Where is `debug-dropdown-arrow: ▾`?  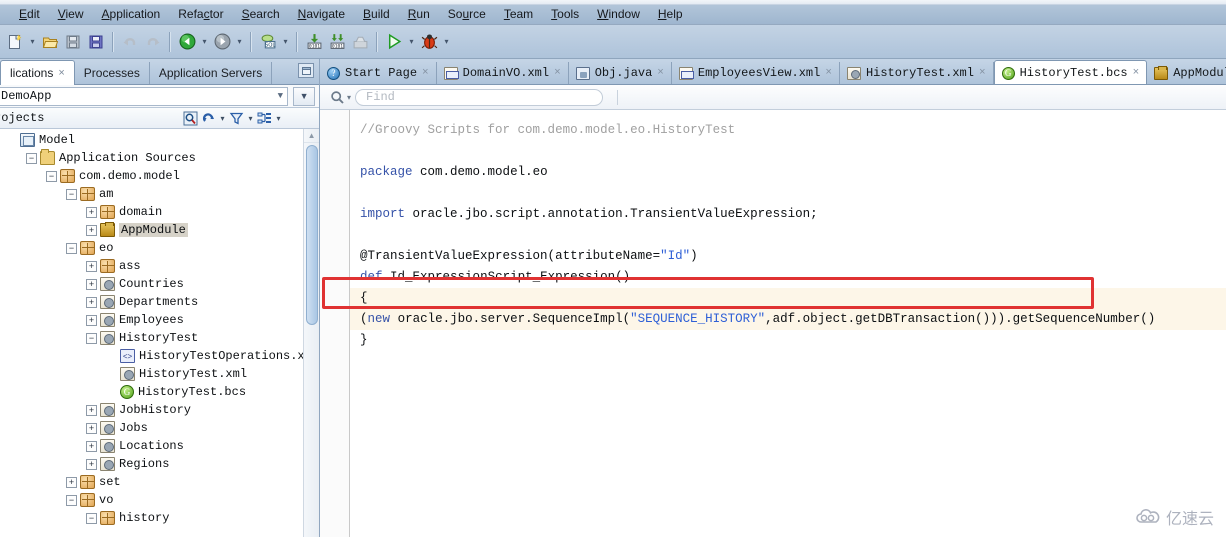 debug-dropdown-arrow: ▾ is located at coordinates (446, 42).